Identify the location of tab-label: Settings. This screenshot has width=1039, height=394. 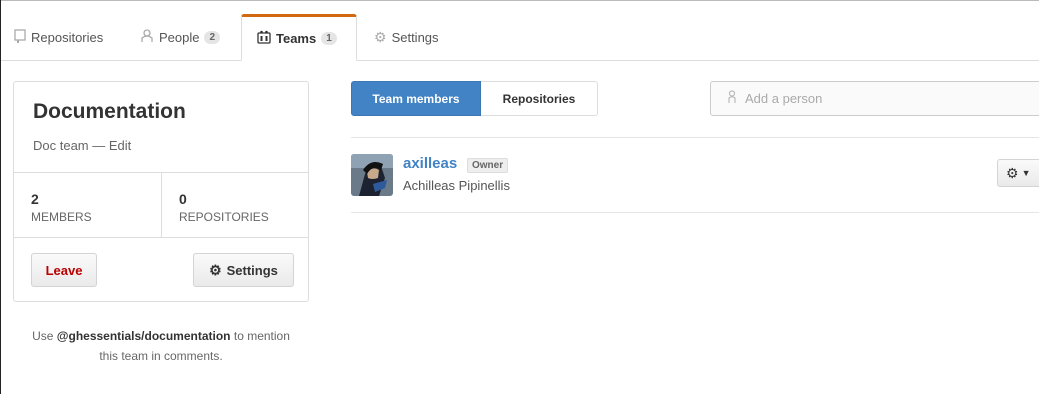
(415, 37).